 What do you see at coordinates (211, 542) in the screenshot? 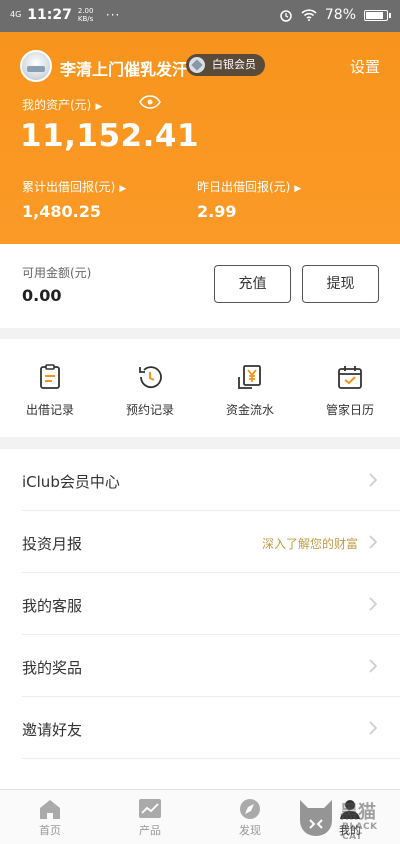
I see `menu-item-monthly-report: 投资月报 深入了解您的财富` at bounding box center [211, 542].